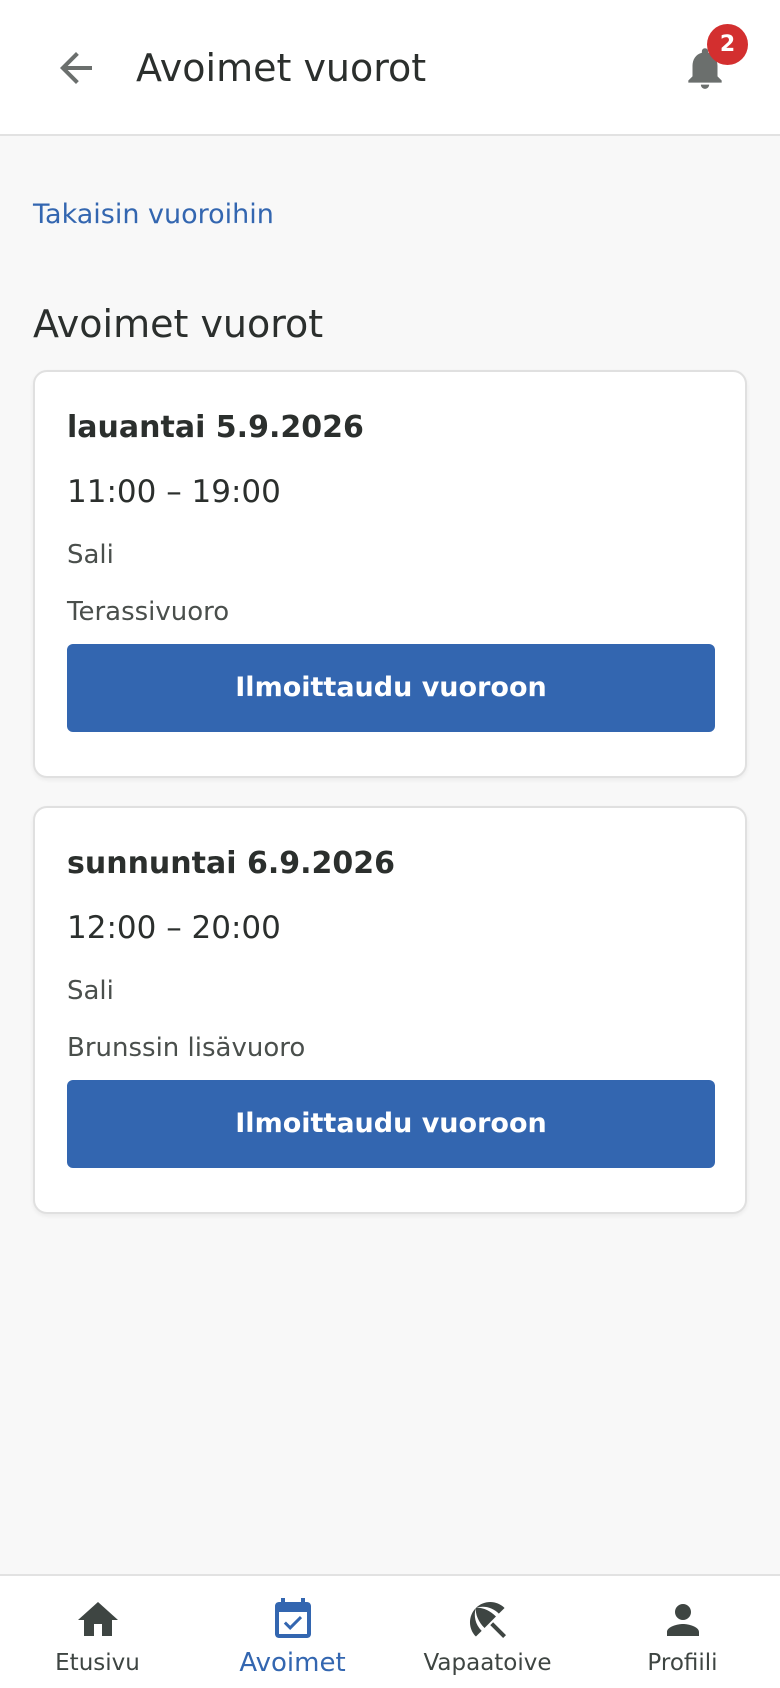  I want to click on back-button, so click(76, 68).